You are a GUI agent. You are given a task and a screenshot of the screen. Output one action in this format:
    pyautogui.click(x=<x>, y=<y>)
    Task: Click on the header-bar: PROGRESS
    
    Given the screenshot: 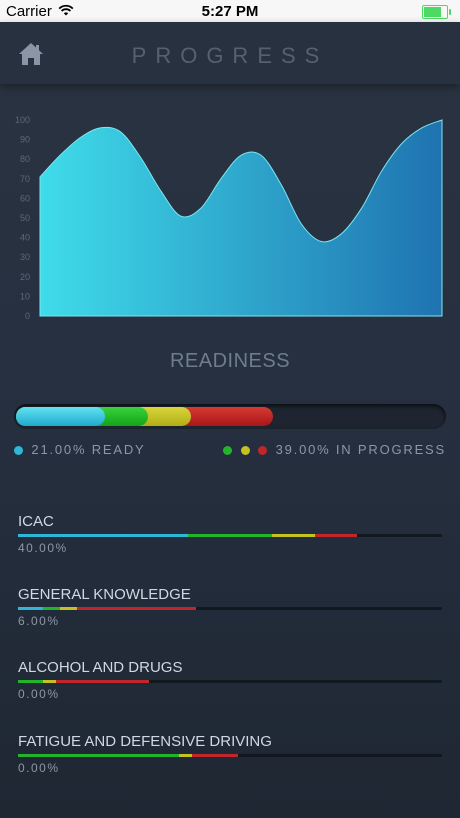 What is the action you would take?
    pyautogui.click(x=230, y=53)
    